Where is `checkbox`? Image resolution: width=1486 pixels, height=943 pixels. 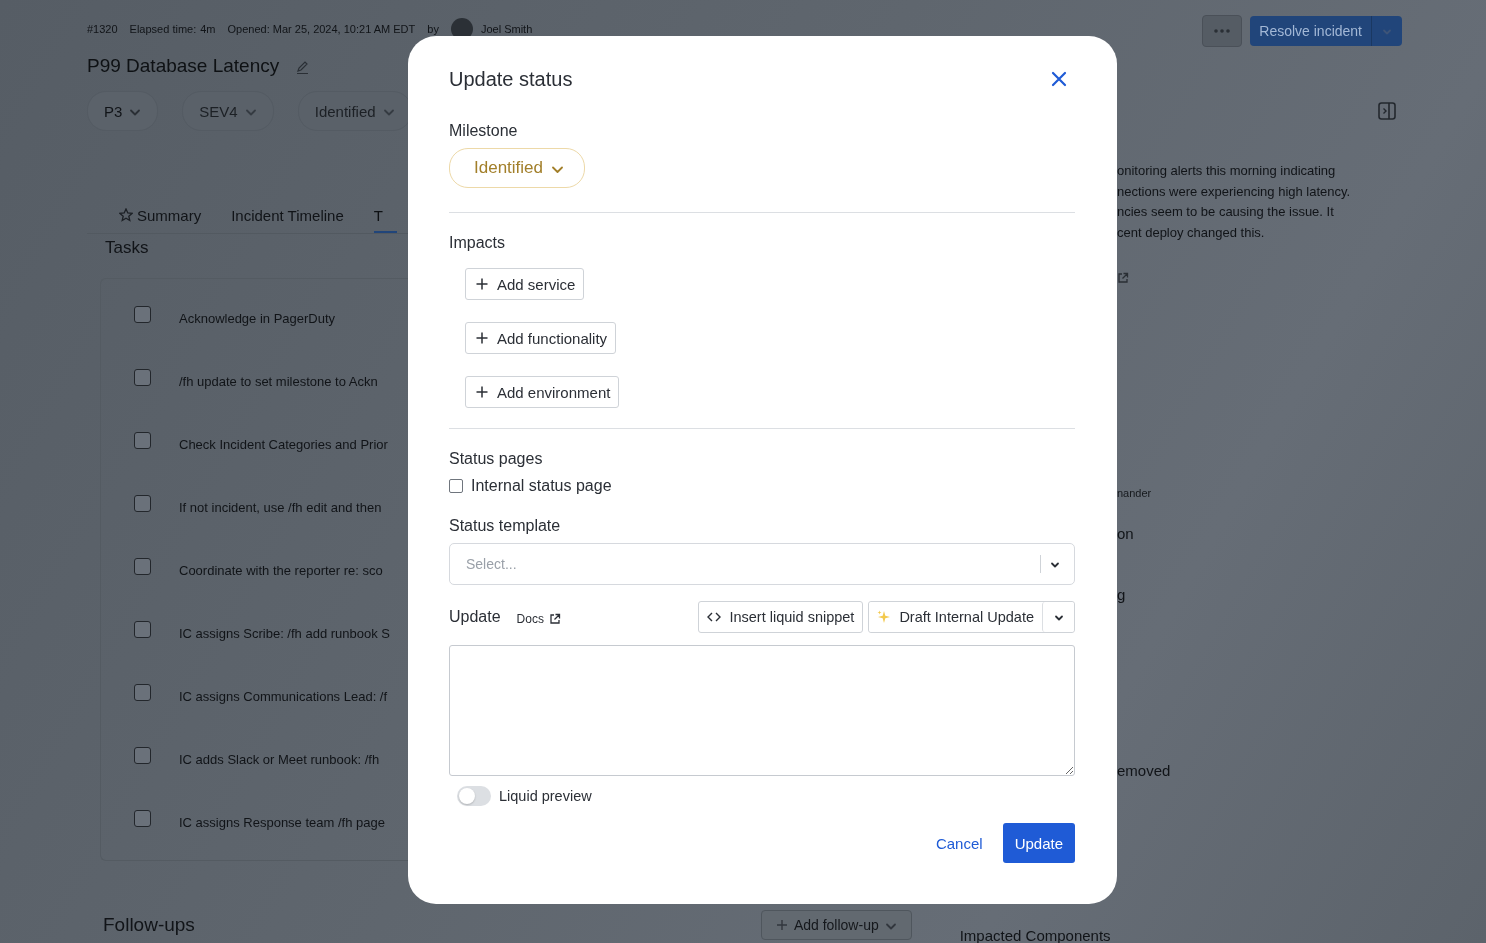
checkbox is located at coordinates (456, 486).